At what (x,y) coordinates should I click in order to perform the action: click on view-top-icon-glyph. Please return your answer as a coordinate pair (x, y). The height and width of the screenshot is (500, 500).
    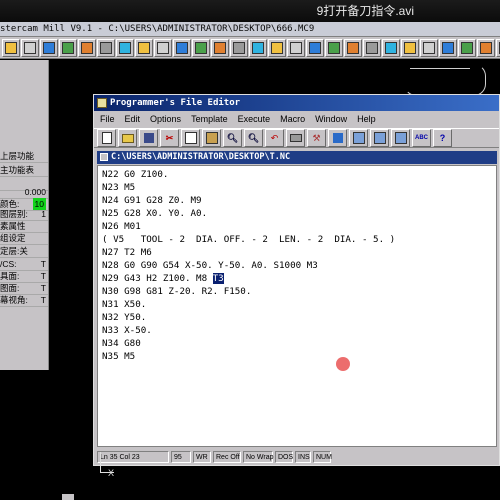
    Looking at the image, I should click on (144, 47).